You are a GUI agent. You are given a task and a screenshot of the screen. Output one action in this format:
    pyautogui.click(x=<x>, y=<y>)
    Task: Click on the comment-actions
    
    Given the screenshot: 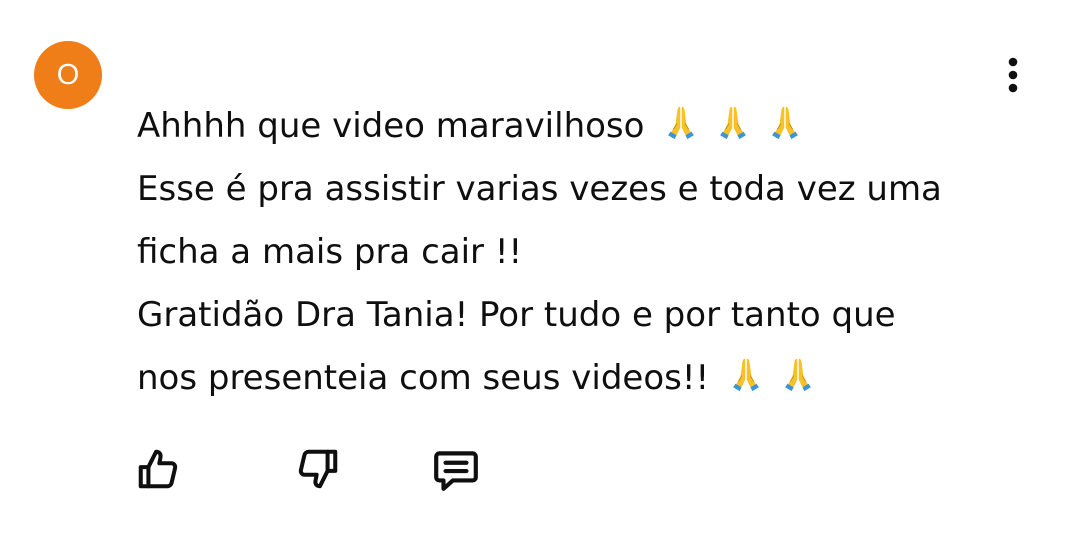 What is the action you would take?
    pyautogui.click(x=540, y=469)
    